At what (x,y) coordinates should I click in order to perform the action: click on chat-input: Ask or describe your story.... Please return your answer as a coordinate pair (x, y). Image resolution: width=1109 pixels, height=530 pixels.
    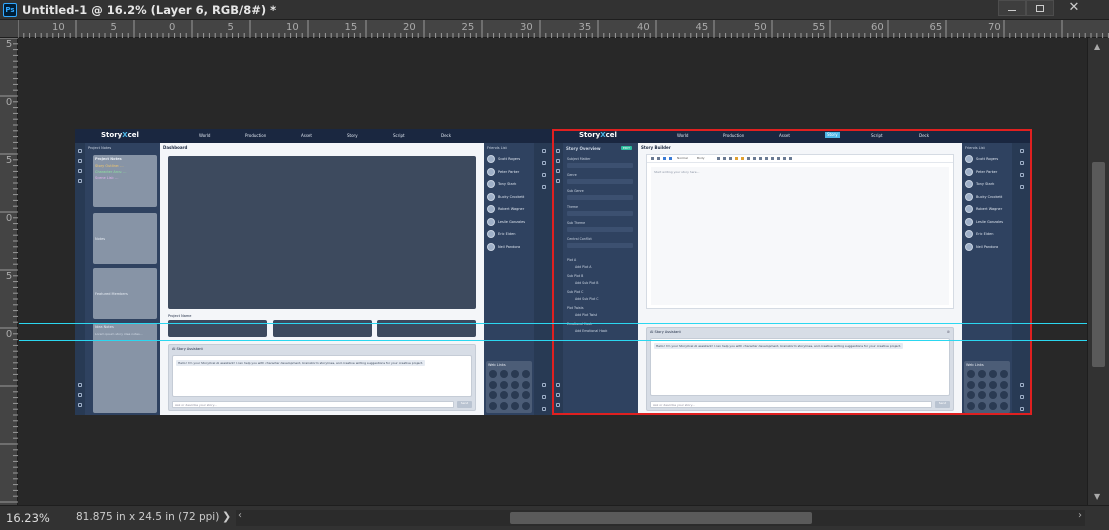
    Looking at the image, I should click on (791, 404).